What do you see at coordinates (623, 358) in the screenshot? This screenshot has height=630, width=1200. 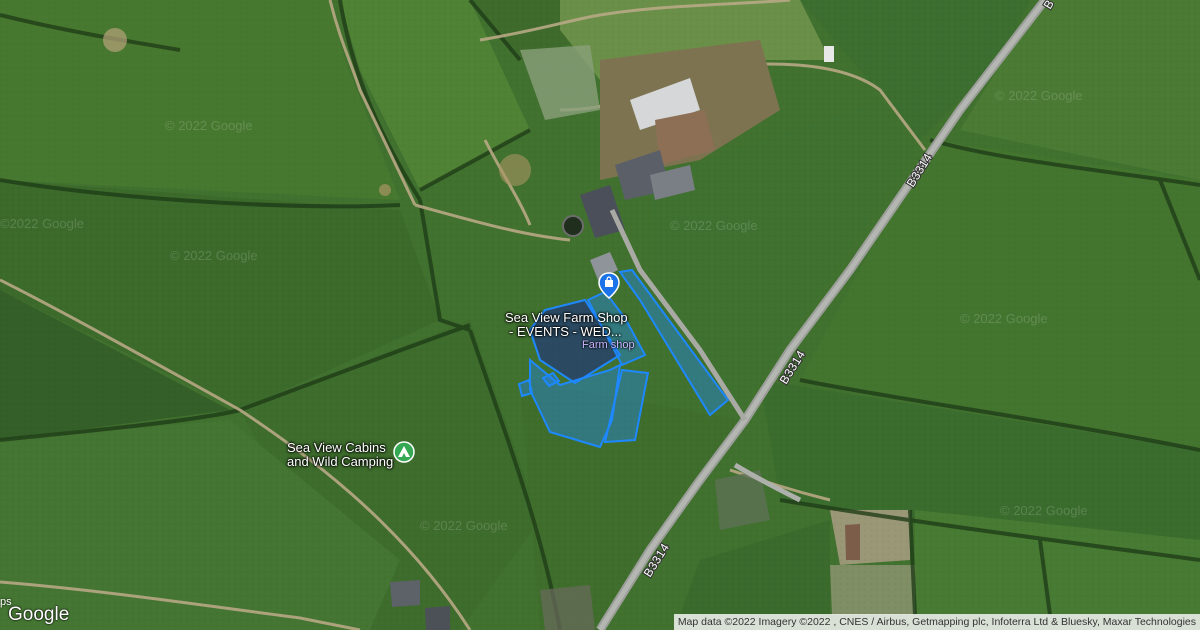 I see `highlighted-parcels` at bounding box center [623, 358].